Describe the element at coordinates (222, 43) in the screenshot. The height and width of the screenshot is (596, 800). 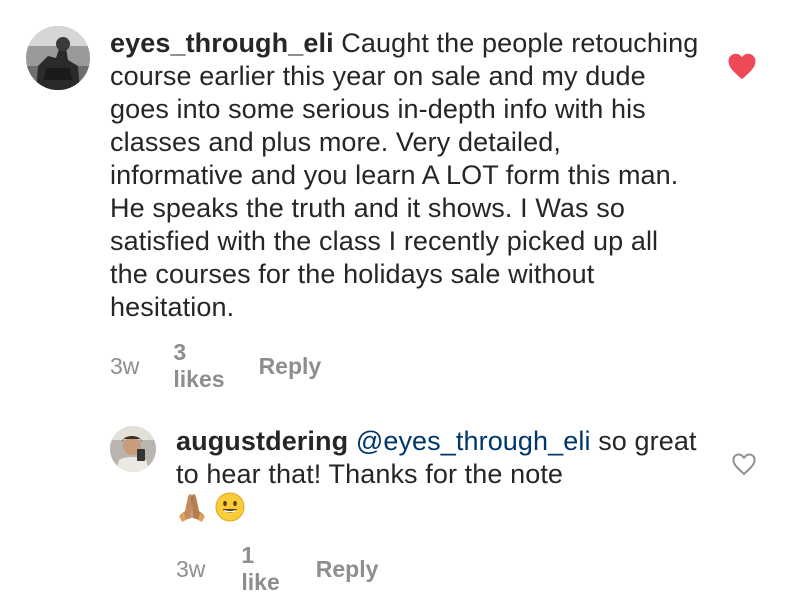
I see `comment-username: eyes_through_eli` at that location.